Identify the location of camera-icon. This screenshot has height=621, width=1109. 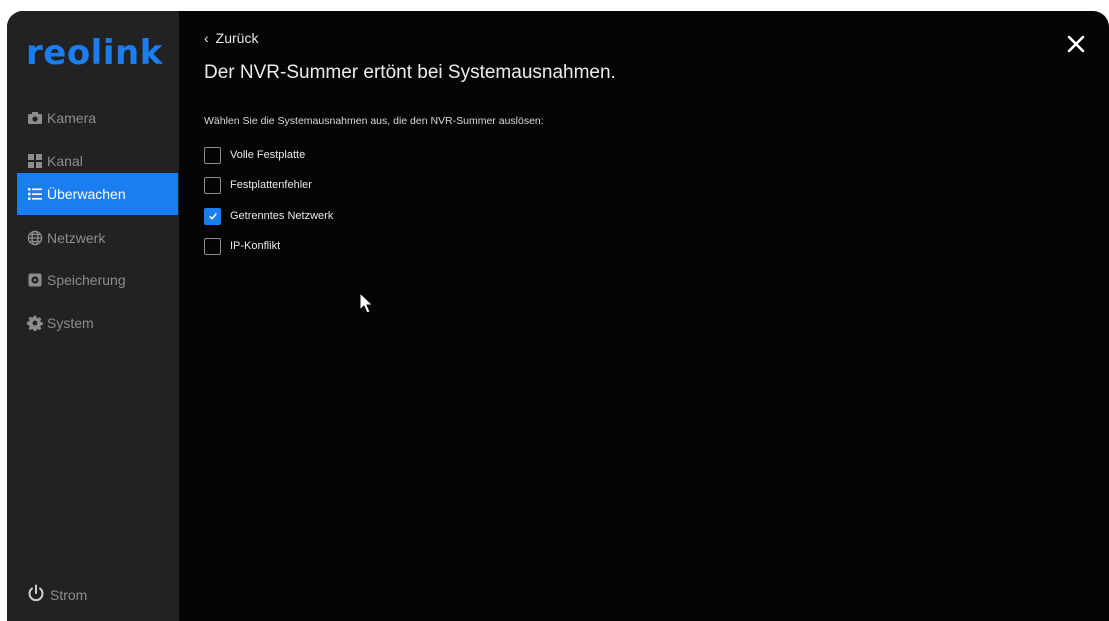
(35, 118).